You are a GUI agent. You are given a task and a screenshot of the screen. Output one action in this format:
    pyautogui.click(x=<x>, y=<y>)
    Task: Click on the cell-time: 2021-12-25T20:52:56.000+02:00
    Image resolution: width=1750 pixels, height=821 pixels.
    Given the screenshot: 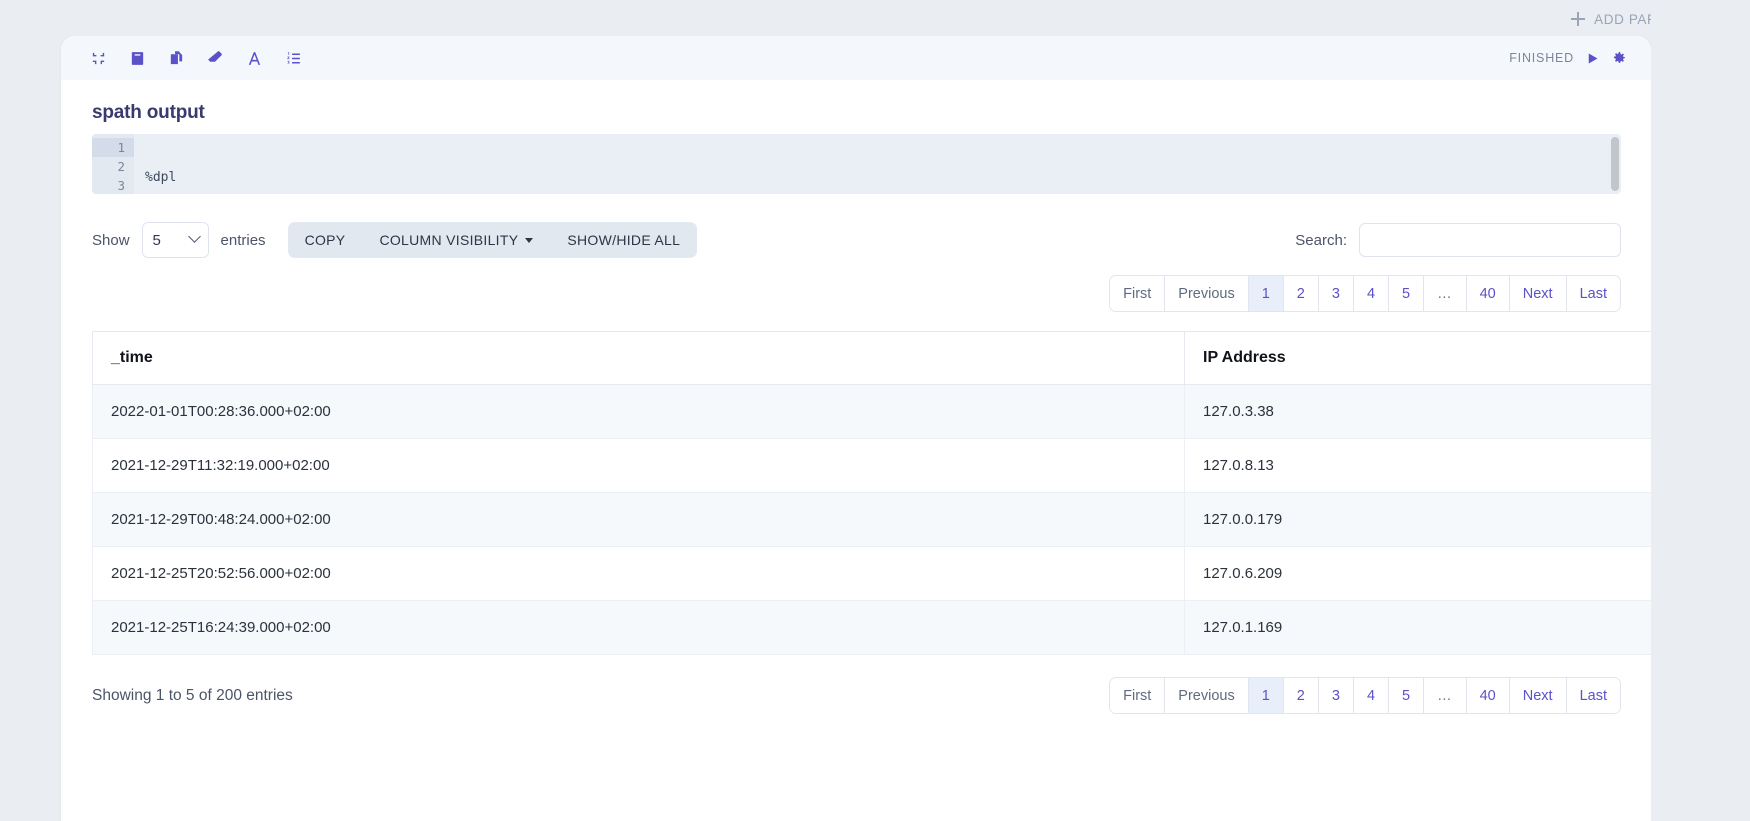 What is the action you would take?
    pyautogui.click(x=638, y=573)
    